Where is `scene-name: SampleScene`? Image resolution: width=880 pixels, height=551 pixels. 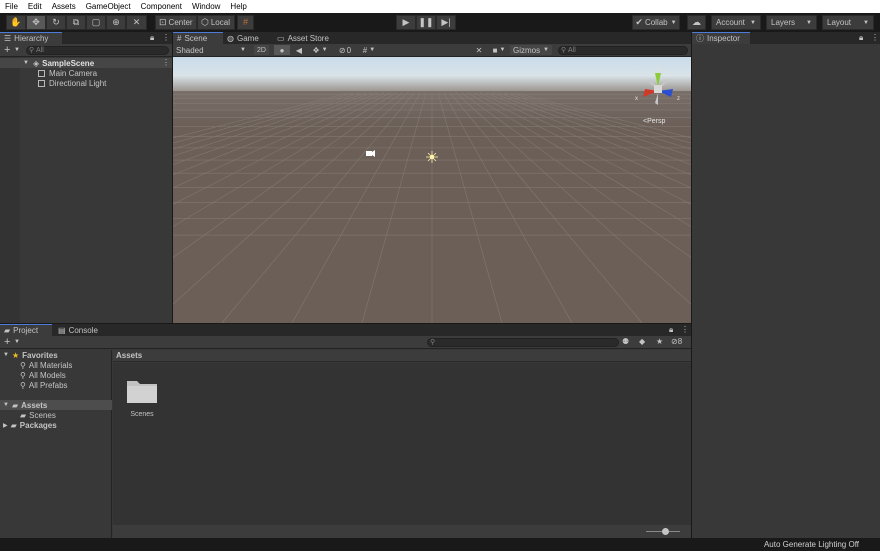 scene-name: SampleScene is located at coordinates (68, 63).